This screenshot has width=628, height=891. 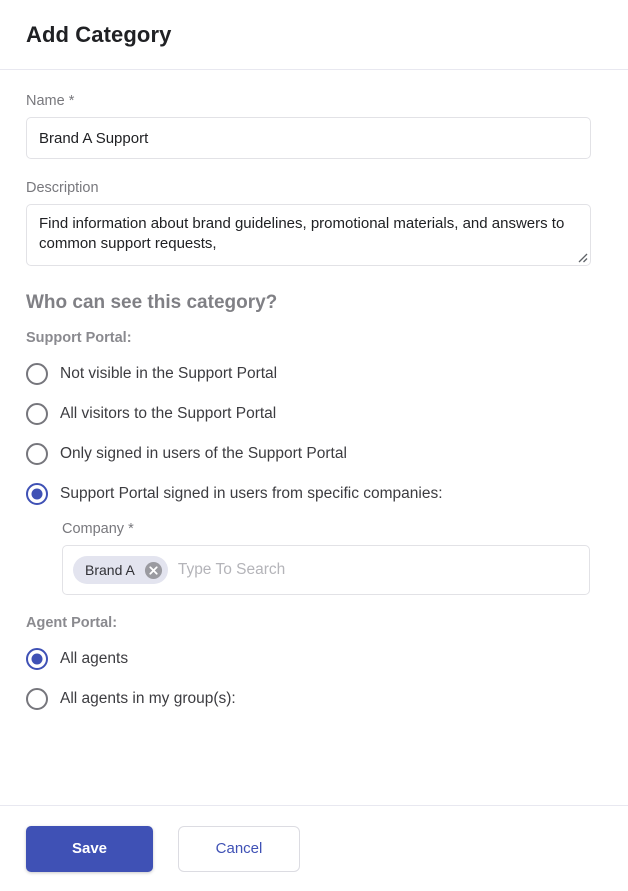 I want to click on save-button: Save, so click(x=89, y=848).